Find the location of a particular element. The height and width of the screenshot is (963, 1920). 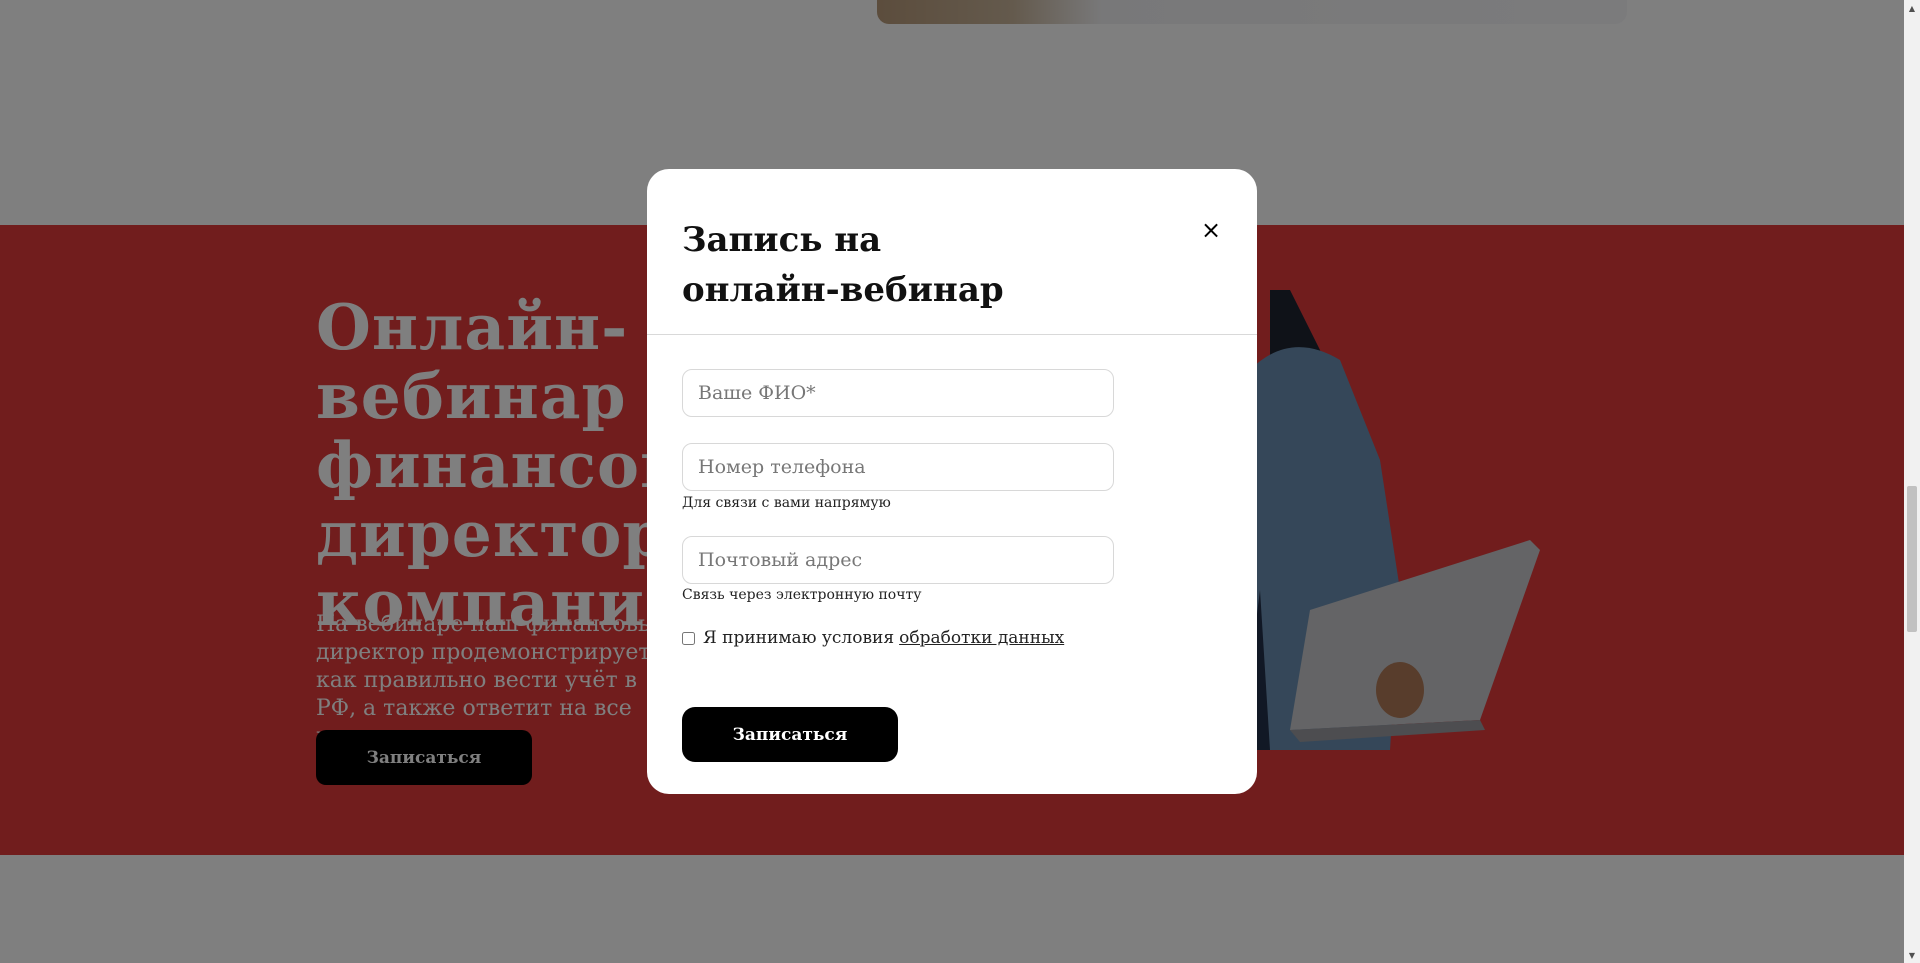

scrollbar-thumb is located at coordinates (1912, 559).